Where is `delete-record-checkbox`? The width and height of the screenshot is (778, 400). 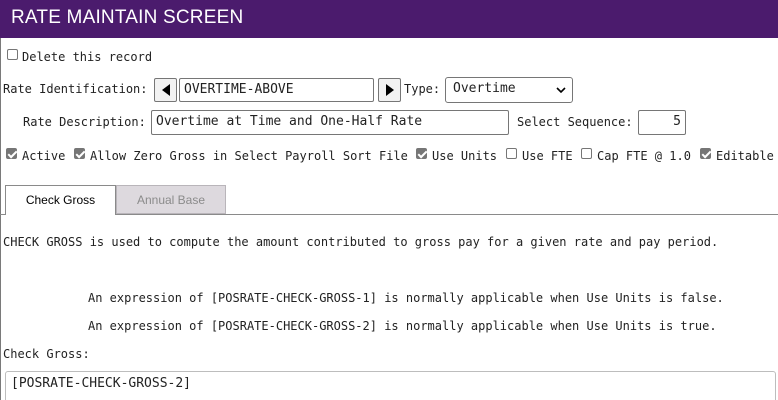
delete-record-checkbox is located at coordinates (12, 54).